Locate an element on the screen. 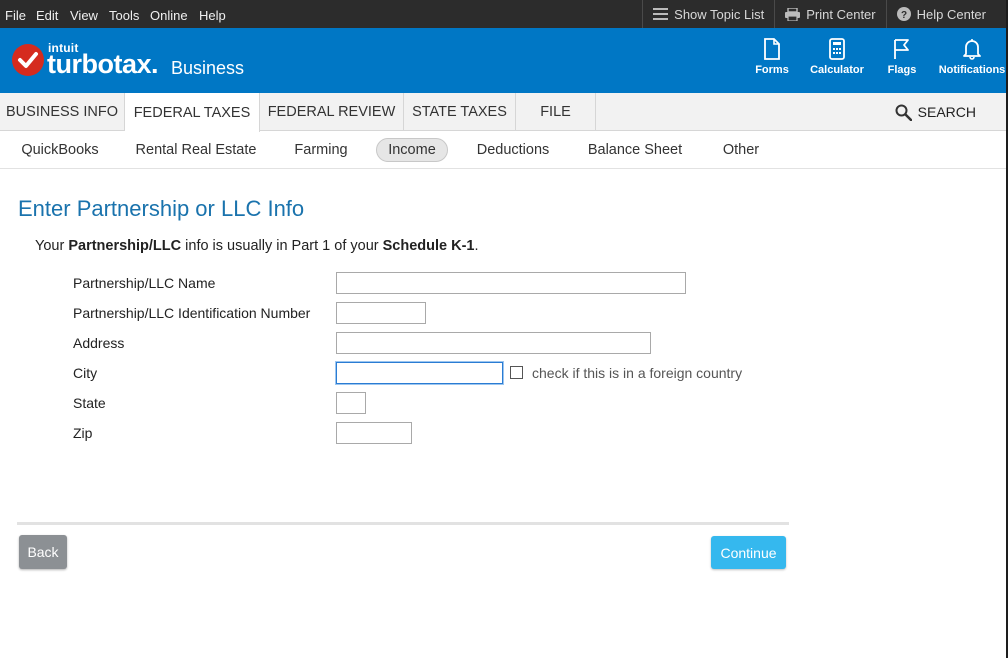 Image resolution: width=1008 pixels, height=658 pixels. print-center-button: Print Center is located at coordinates (829, 14).